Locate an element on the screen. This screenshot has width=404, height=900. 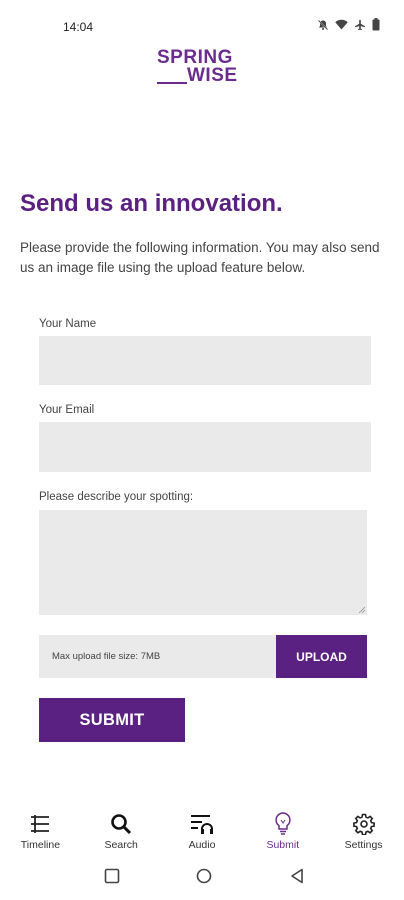
email-label: Your Email is located at coordinates (67, 410).